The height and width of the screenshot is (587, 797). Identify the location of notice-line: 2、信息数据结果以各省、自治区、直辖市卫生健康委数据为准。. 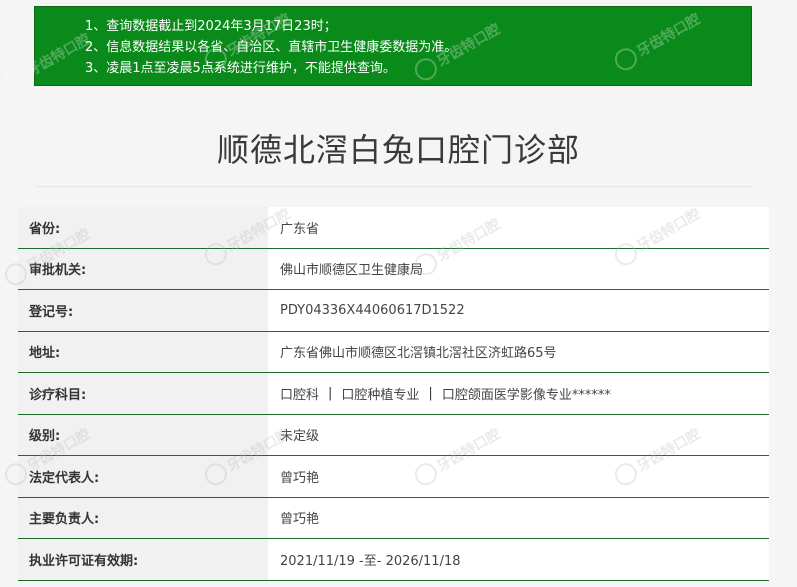
(271, 47).